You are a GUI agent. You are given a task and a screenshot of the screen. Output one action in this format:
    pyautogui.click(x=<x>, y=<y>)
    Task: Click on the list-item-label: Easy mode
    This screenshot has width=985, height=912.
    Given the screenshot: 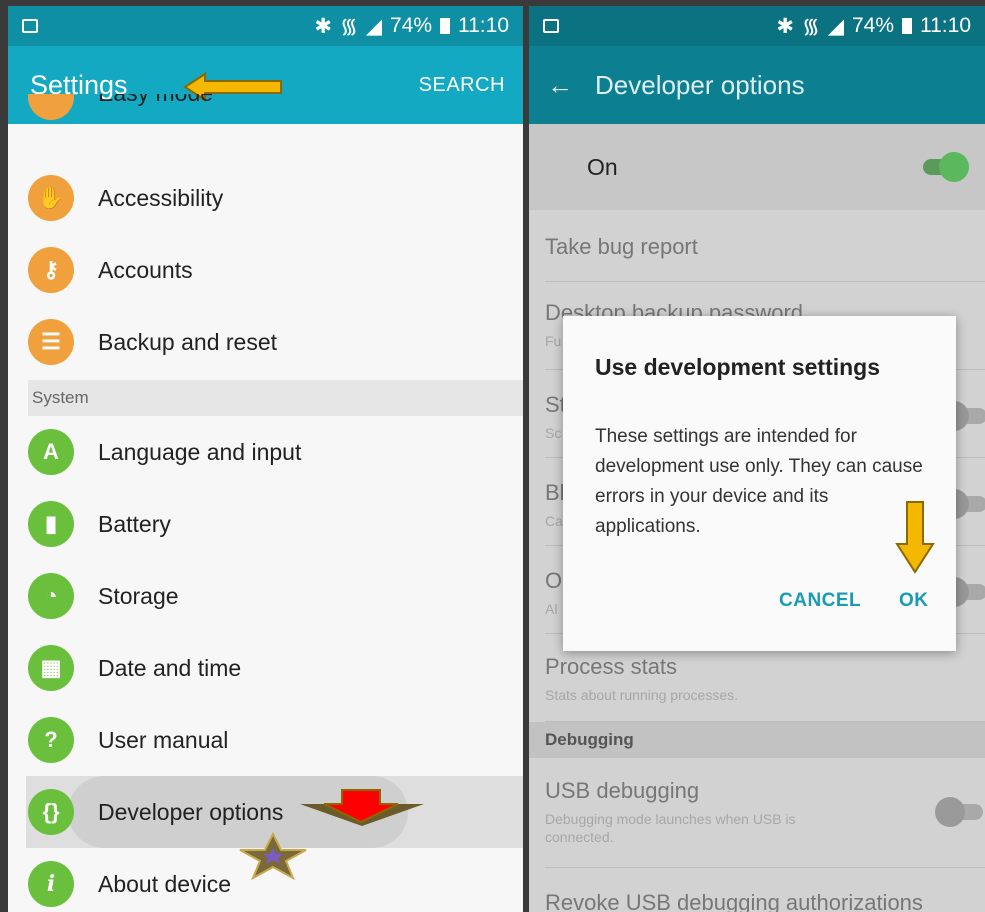 What is the action you would take?
    pyautogui.click(x=155, y=100)
    